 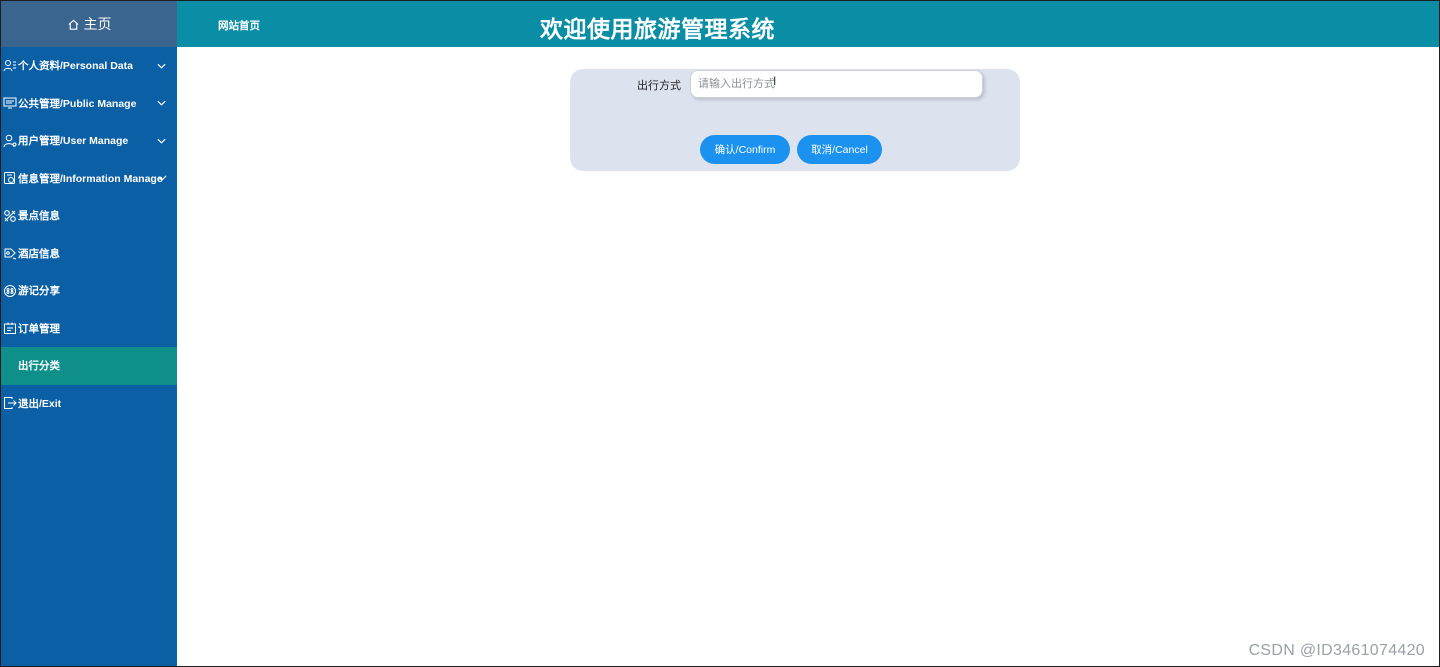 I want to click on sidebar-item-label: 酒店信息, so click(x=39, y=253).